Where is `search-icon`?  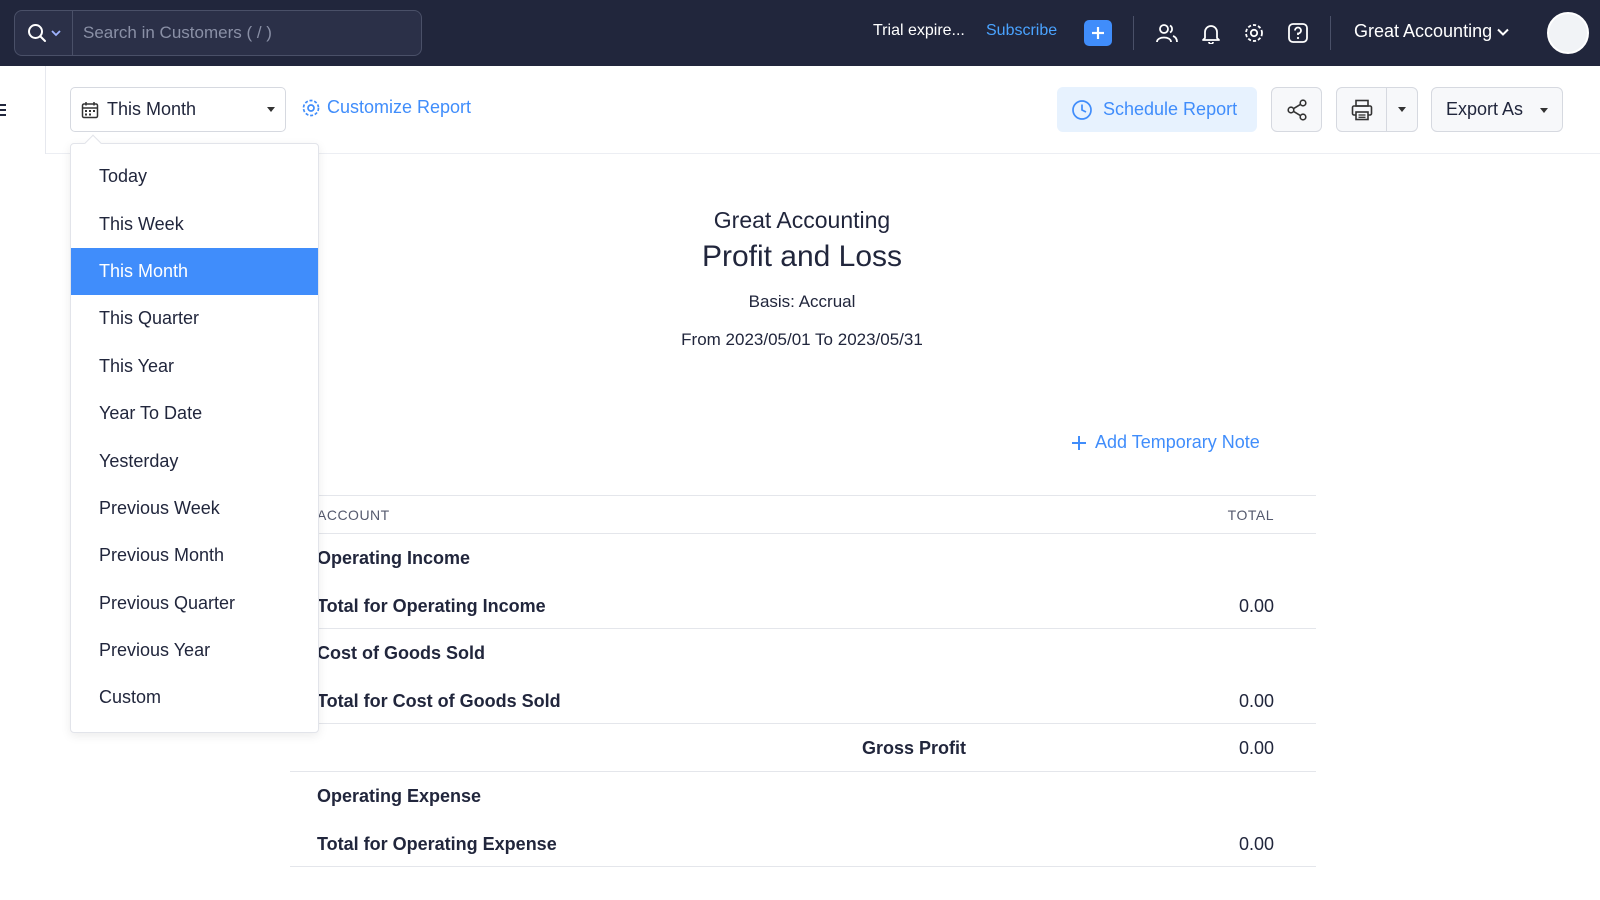
search-icon is located at coordinates (36, 33).